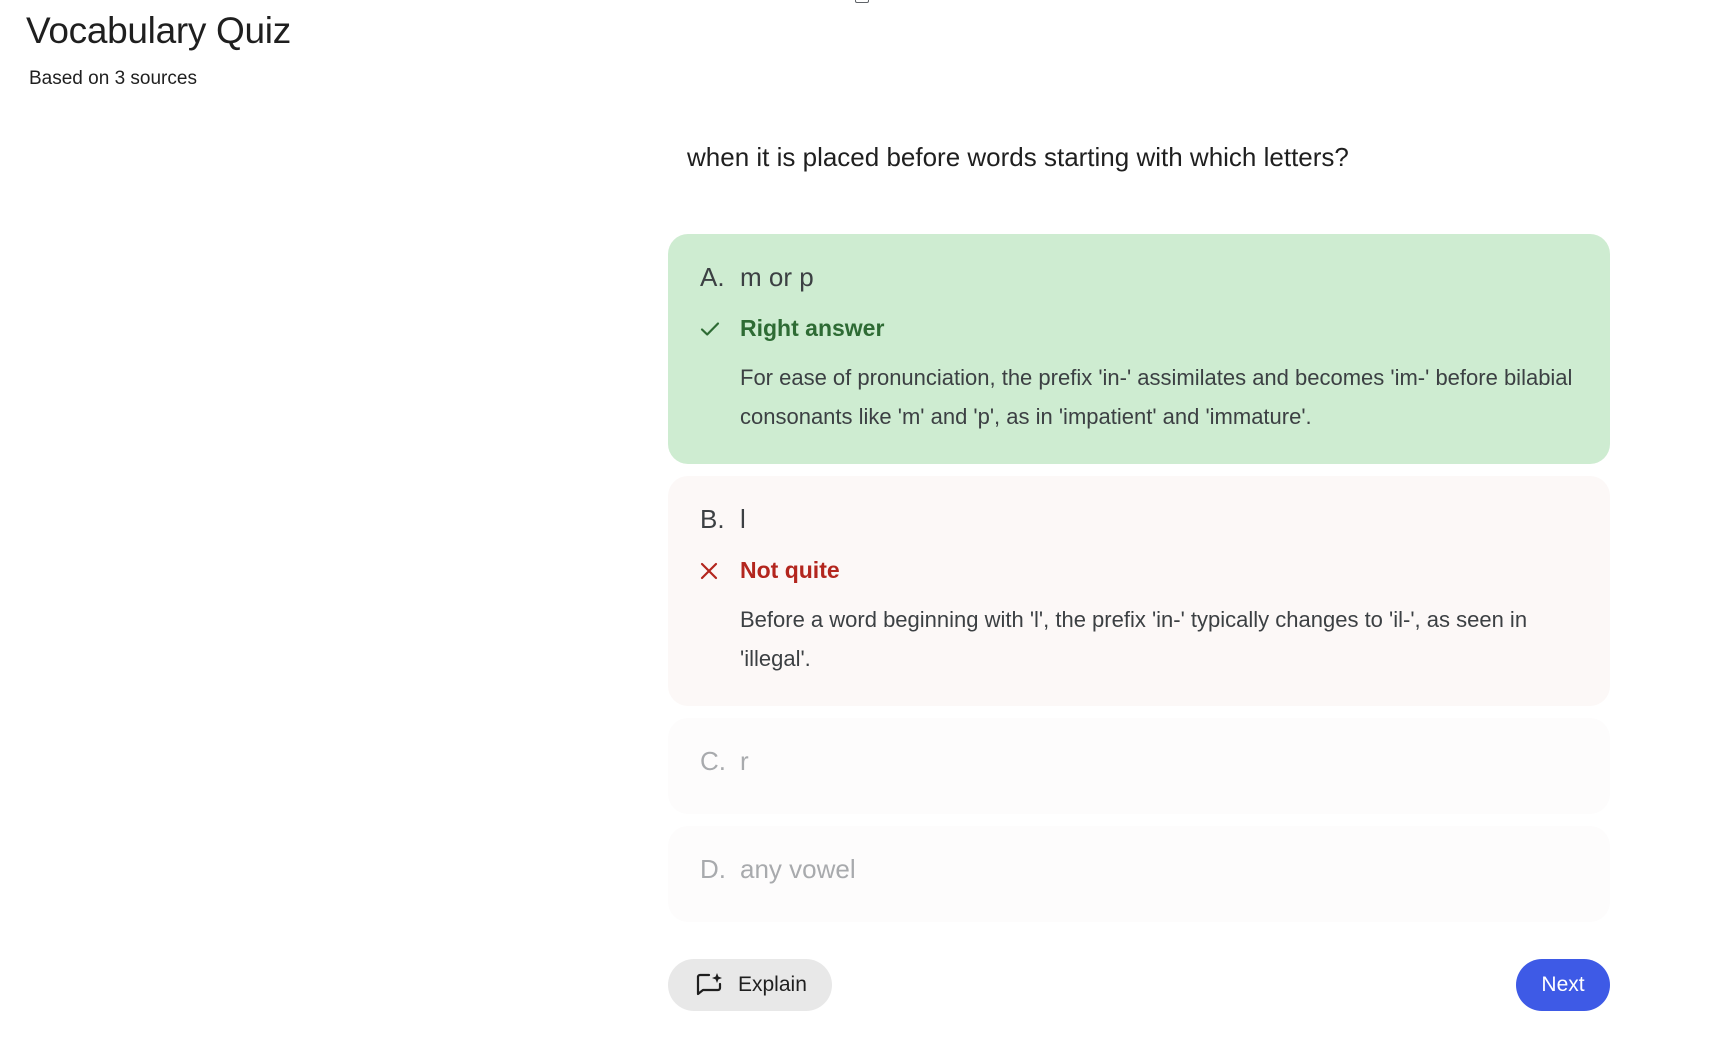 This screenshot has height=1048, width=1726. I want to click on check-icon, so click(720, 329).